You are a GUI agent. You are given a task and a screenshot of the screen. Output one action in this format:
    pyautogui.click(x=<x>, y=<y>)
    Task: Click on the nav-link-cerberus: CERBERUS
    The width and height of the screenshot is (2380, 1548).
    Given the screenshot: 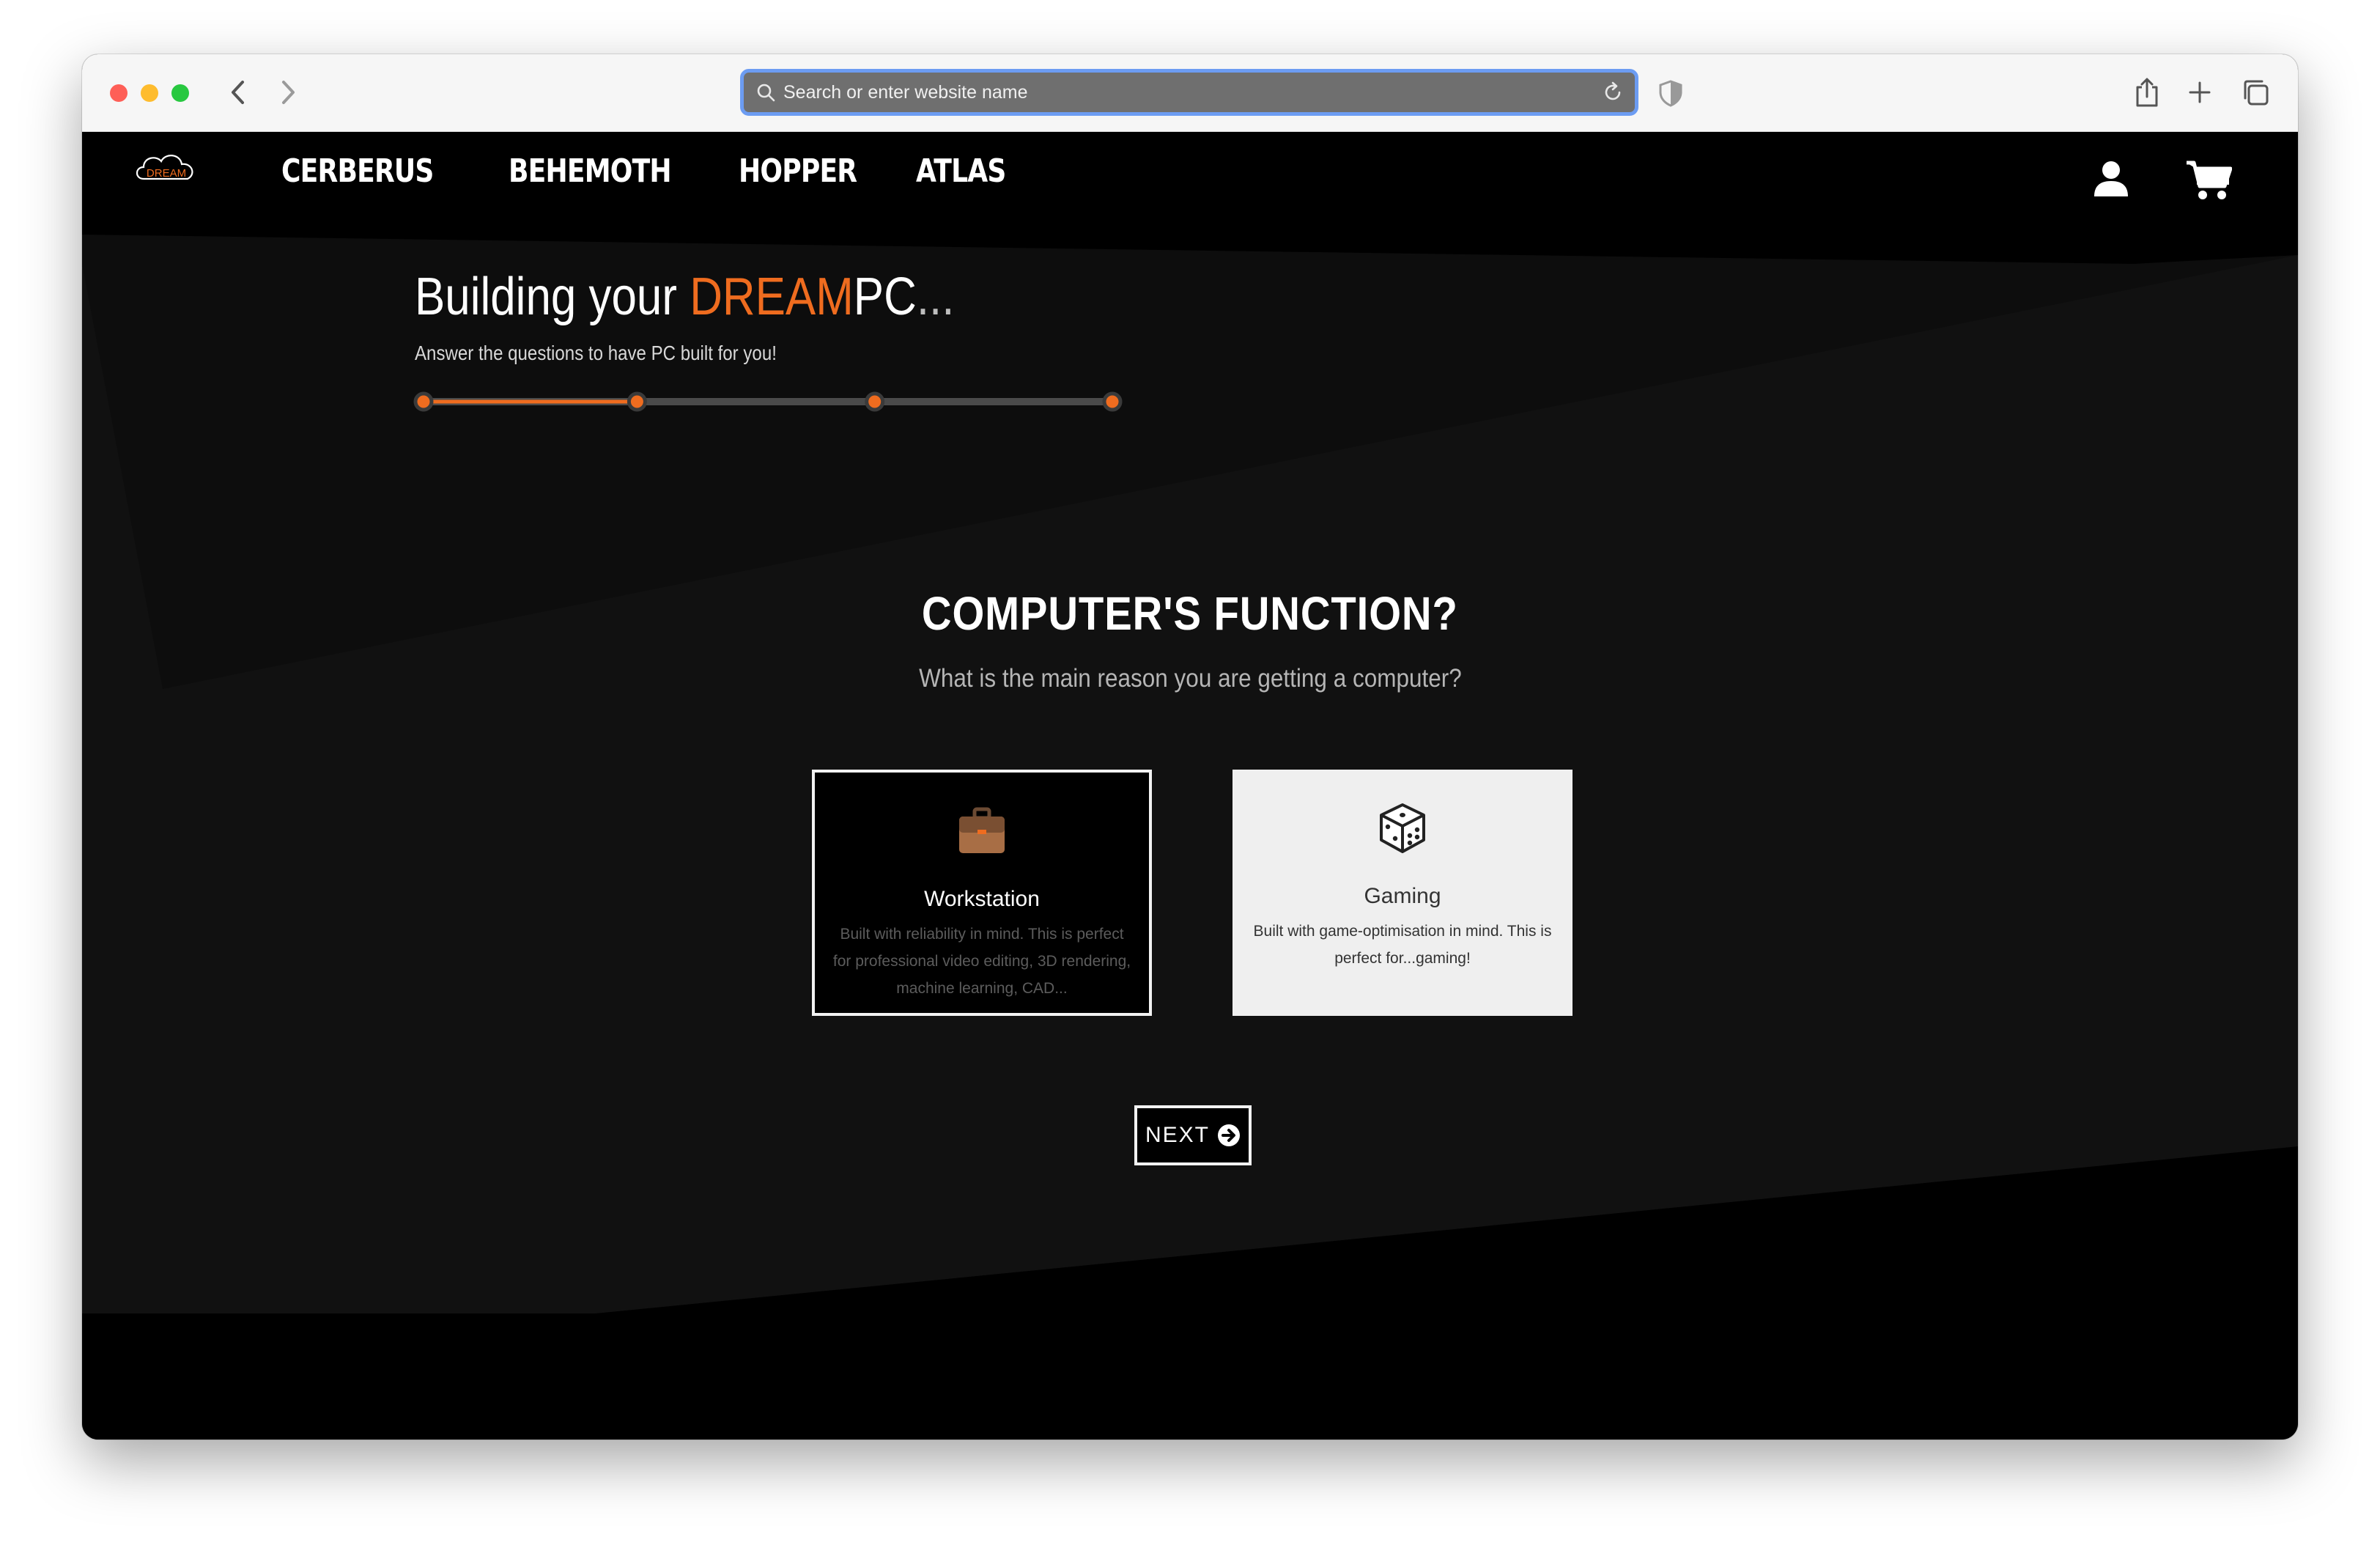 What is the action you would take?
    pyautogui.click(x=357, y=171)
    